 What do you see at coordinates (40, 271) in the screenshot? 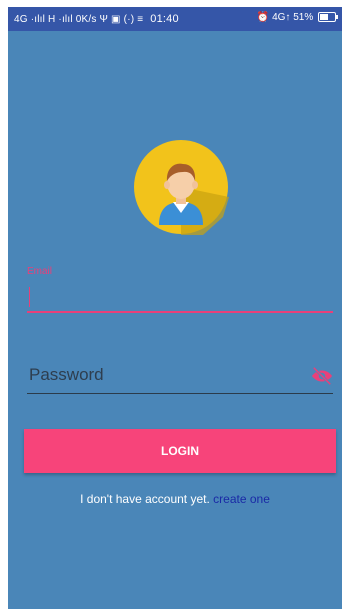
I see `email-label: Email` at bounding box center [40, 271].